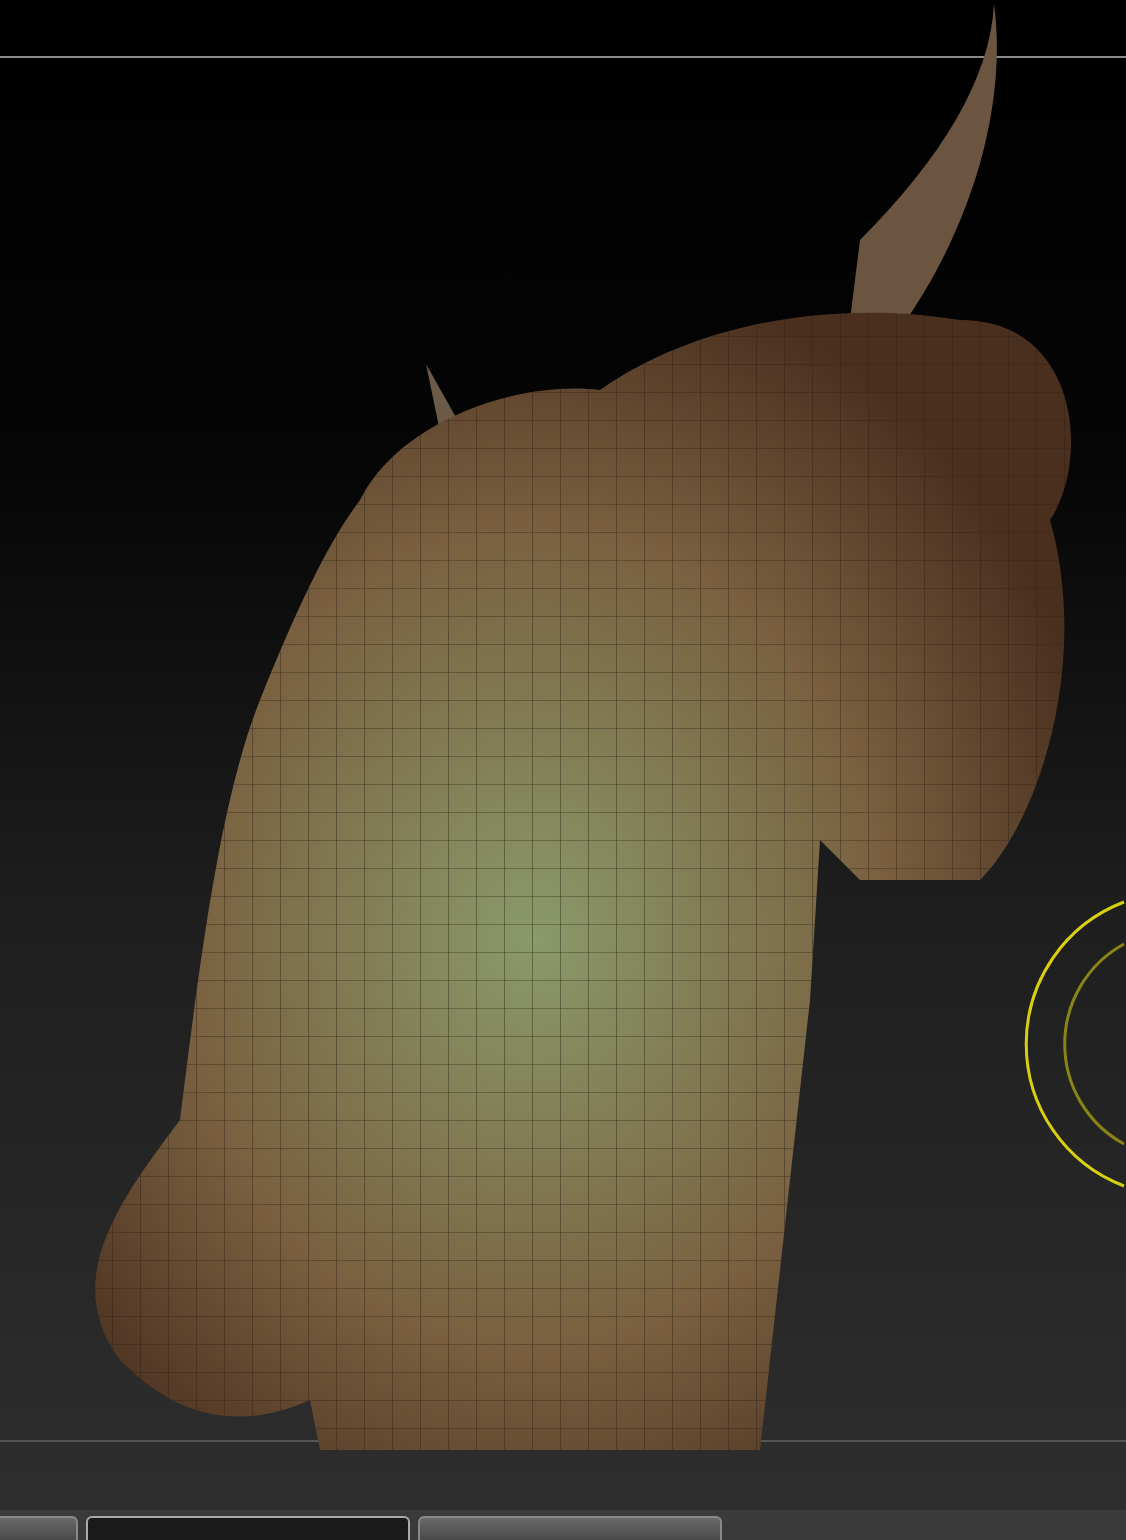 Image resolution: width=1126 pixels, height=1540 pixels. What do you see at coordinates (248, 1528) in the screenshot?
I see `taskbar-button` at bounding box center [248, 1528].